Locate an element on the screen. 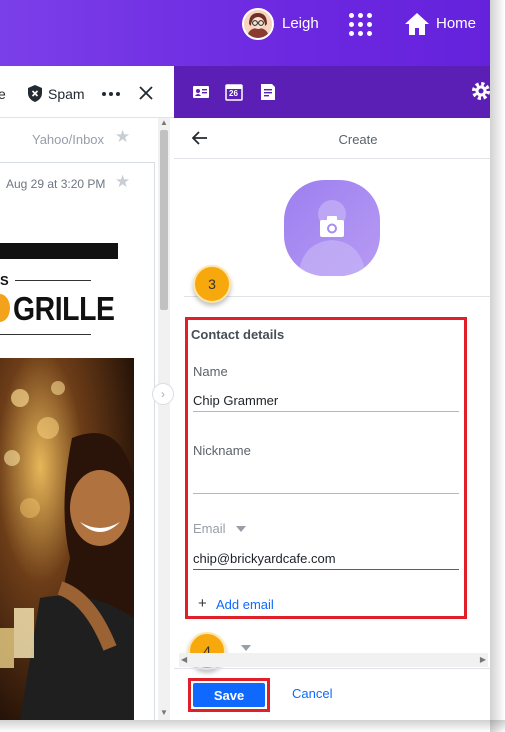  message-date: Aug 29 at 3:20 PM is located at coordinates (56, 184).